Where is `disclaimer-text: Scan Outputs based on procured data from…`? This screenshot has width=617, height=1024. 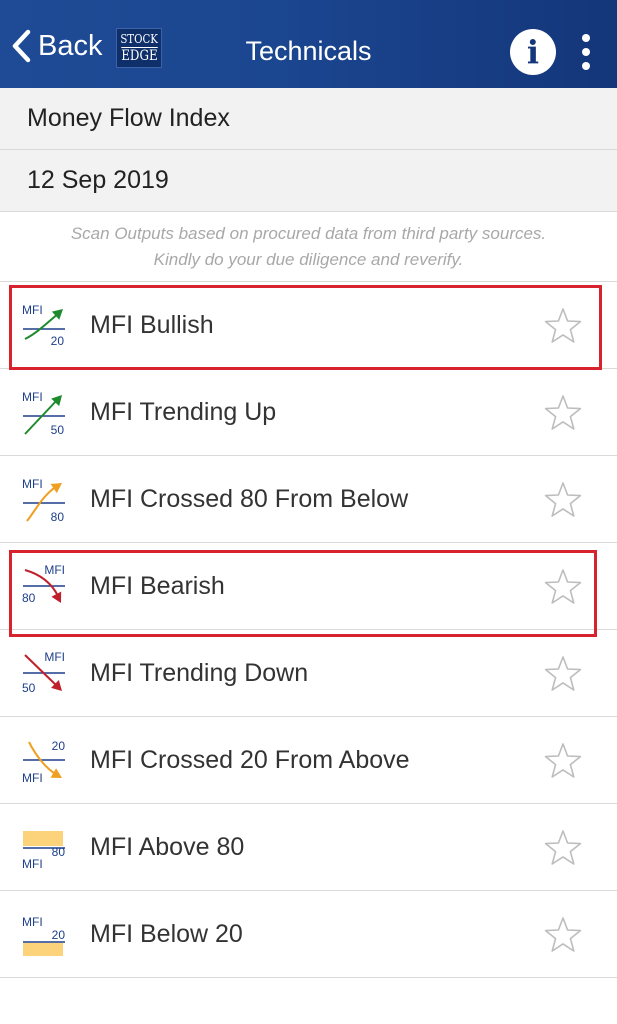
disclaimer-text: Scan Outputs based on procured data from… is located at coordinates (308, 247).